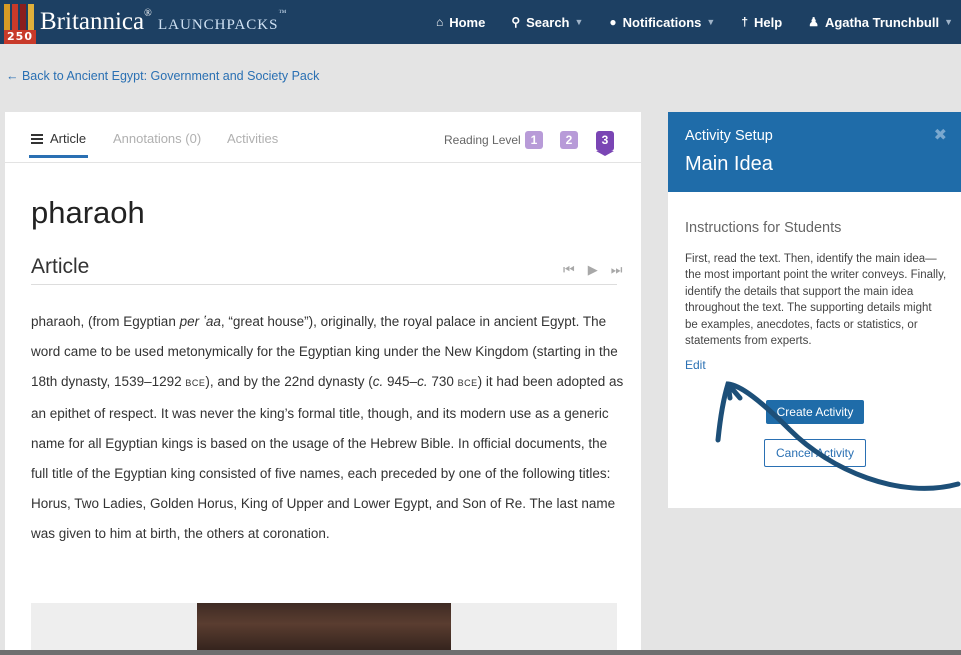 Image resolution: width=961 pixels, height=655 pixels. What do you see at coordinates (105, 321) in the screenshot?
I see `article-text: pharaoh, (from Egyptian` at bounding box center [105, 321].